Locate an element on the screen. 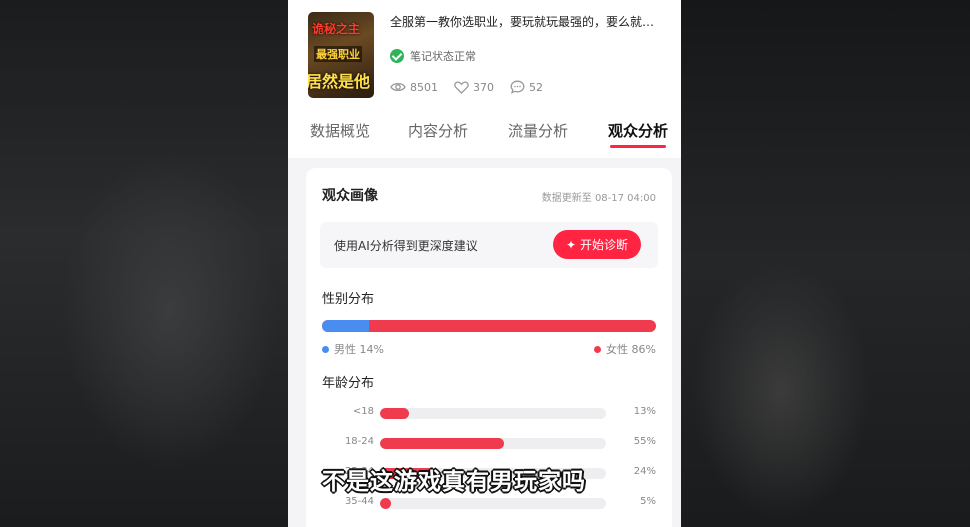 This screenshot has height=527, width=970. age-pct: 24% is located at coordinates (644, 471).